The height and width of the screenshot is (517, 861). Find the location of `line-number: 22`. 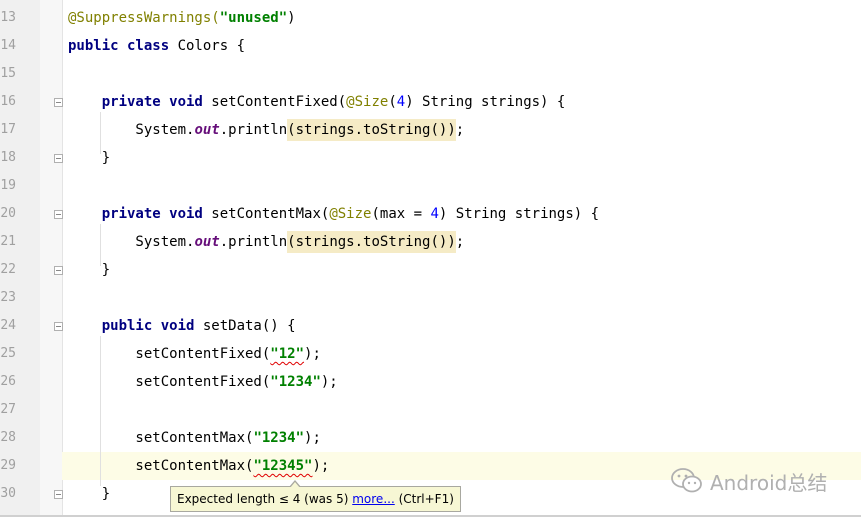

line-number: 22 is located at coordinates (8, 269).